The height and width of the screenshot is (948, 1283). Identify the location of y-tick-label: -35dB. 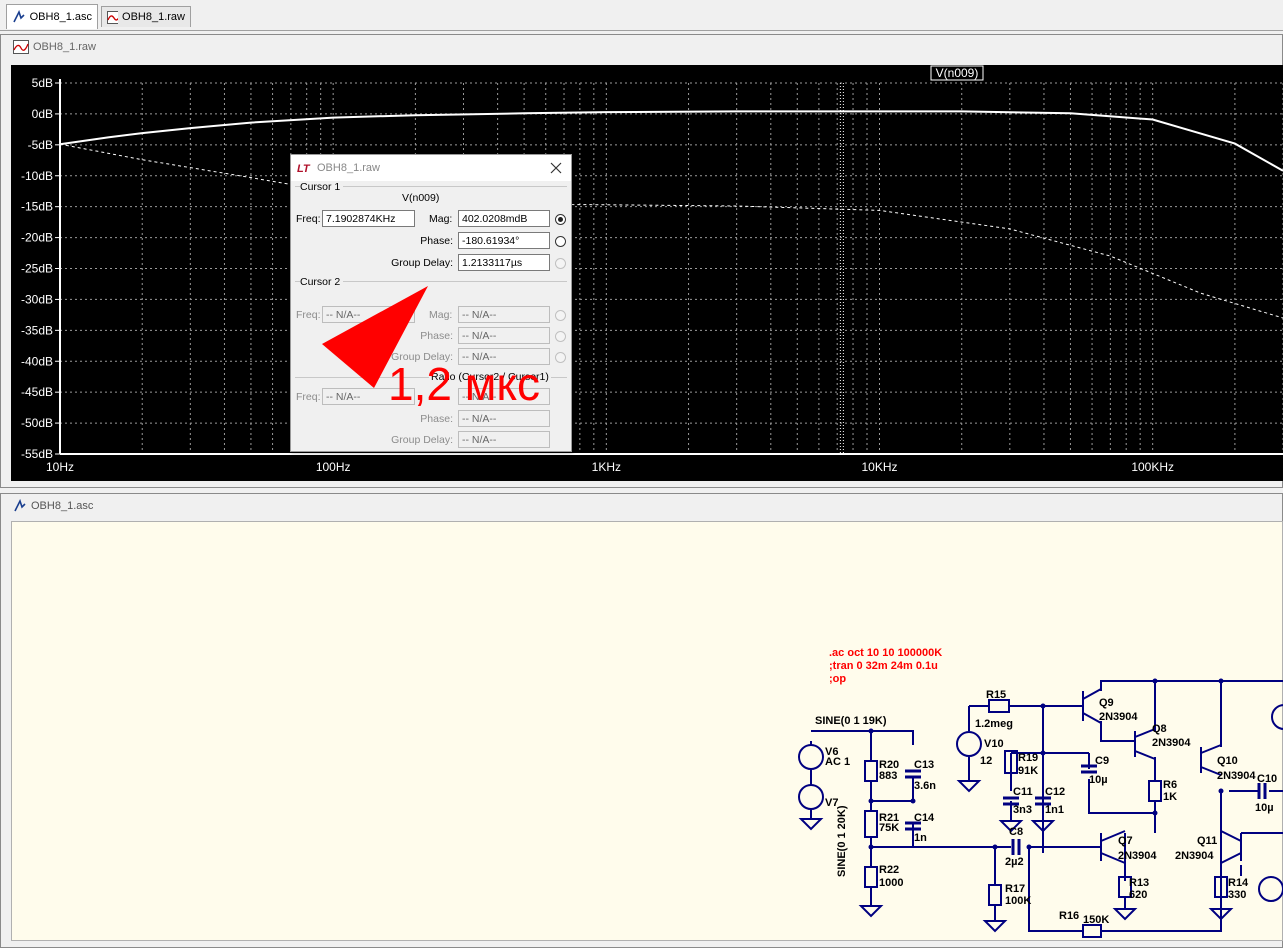
(37, 330).